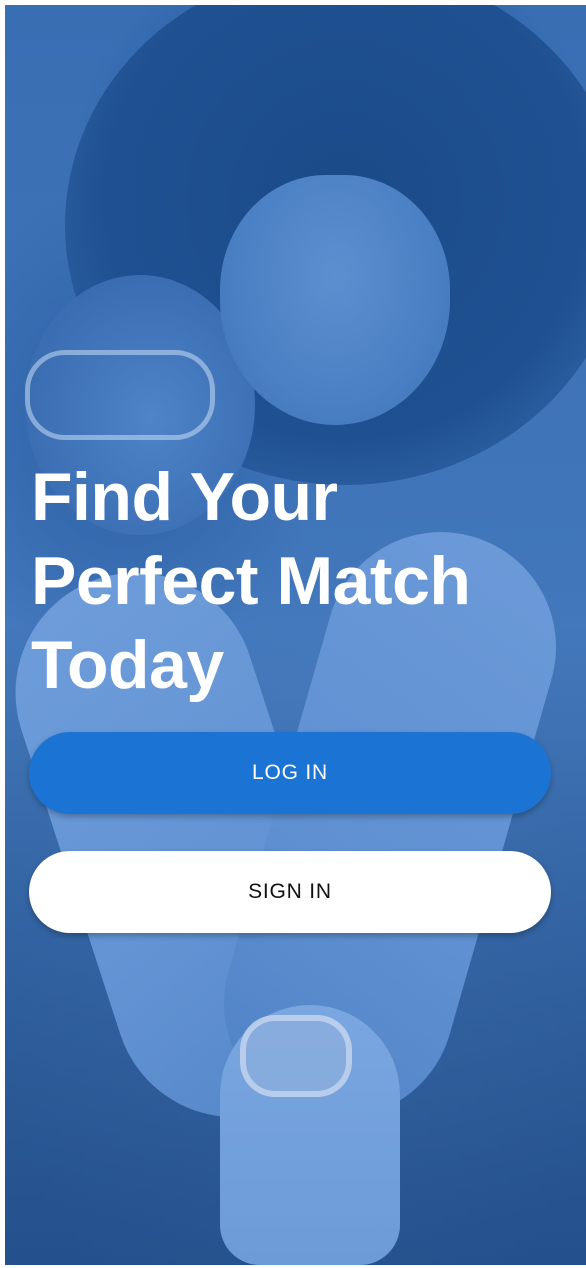 This screenshot has width=586, height=1268. Describe the element at coordinates (335, 300) in the screenshot. I see `photo-woman-face-shape` at that location.